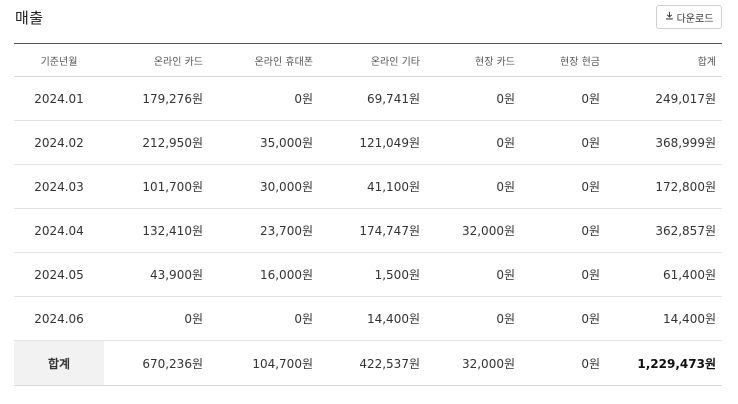 Image resolution: width=738 pixels, height=404 pixels. I want to click on total-online-other: 422,537원, so click(389, 363).